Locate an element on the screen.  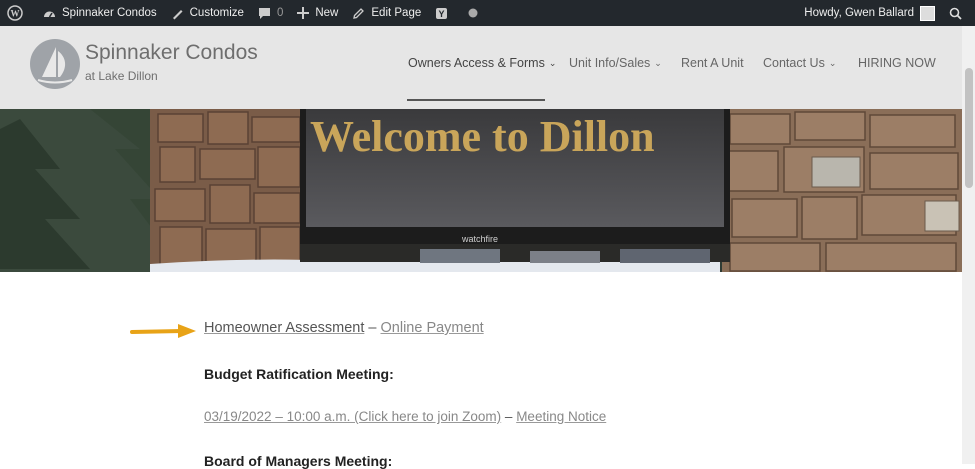
comments-button: 0 is located at coordinates (270, 13).